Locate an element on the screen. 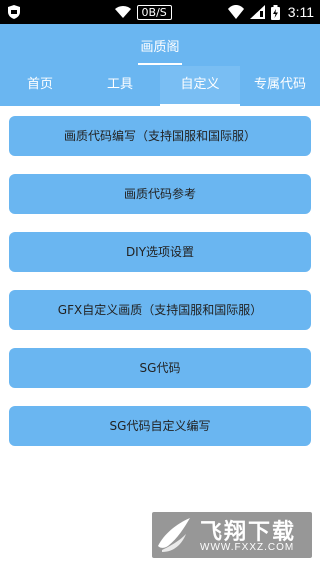 This screenshot has width=320, height=569. app-header: 画质阁 is located at coordinates (160, 45).